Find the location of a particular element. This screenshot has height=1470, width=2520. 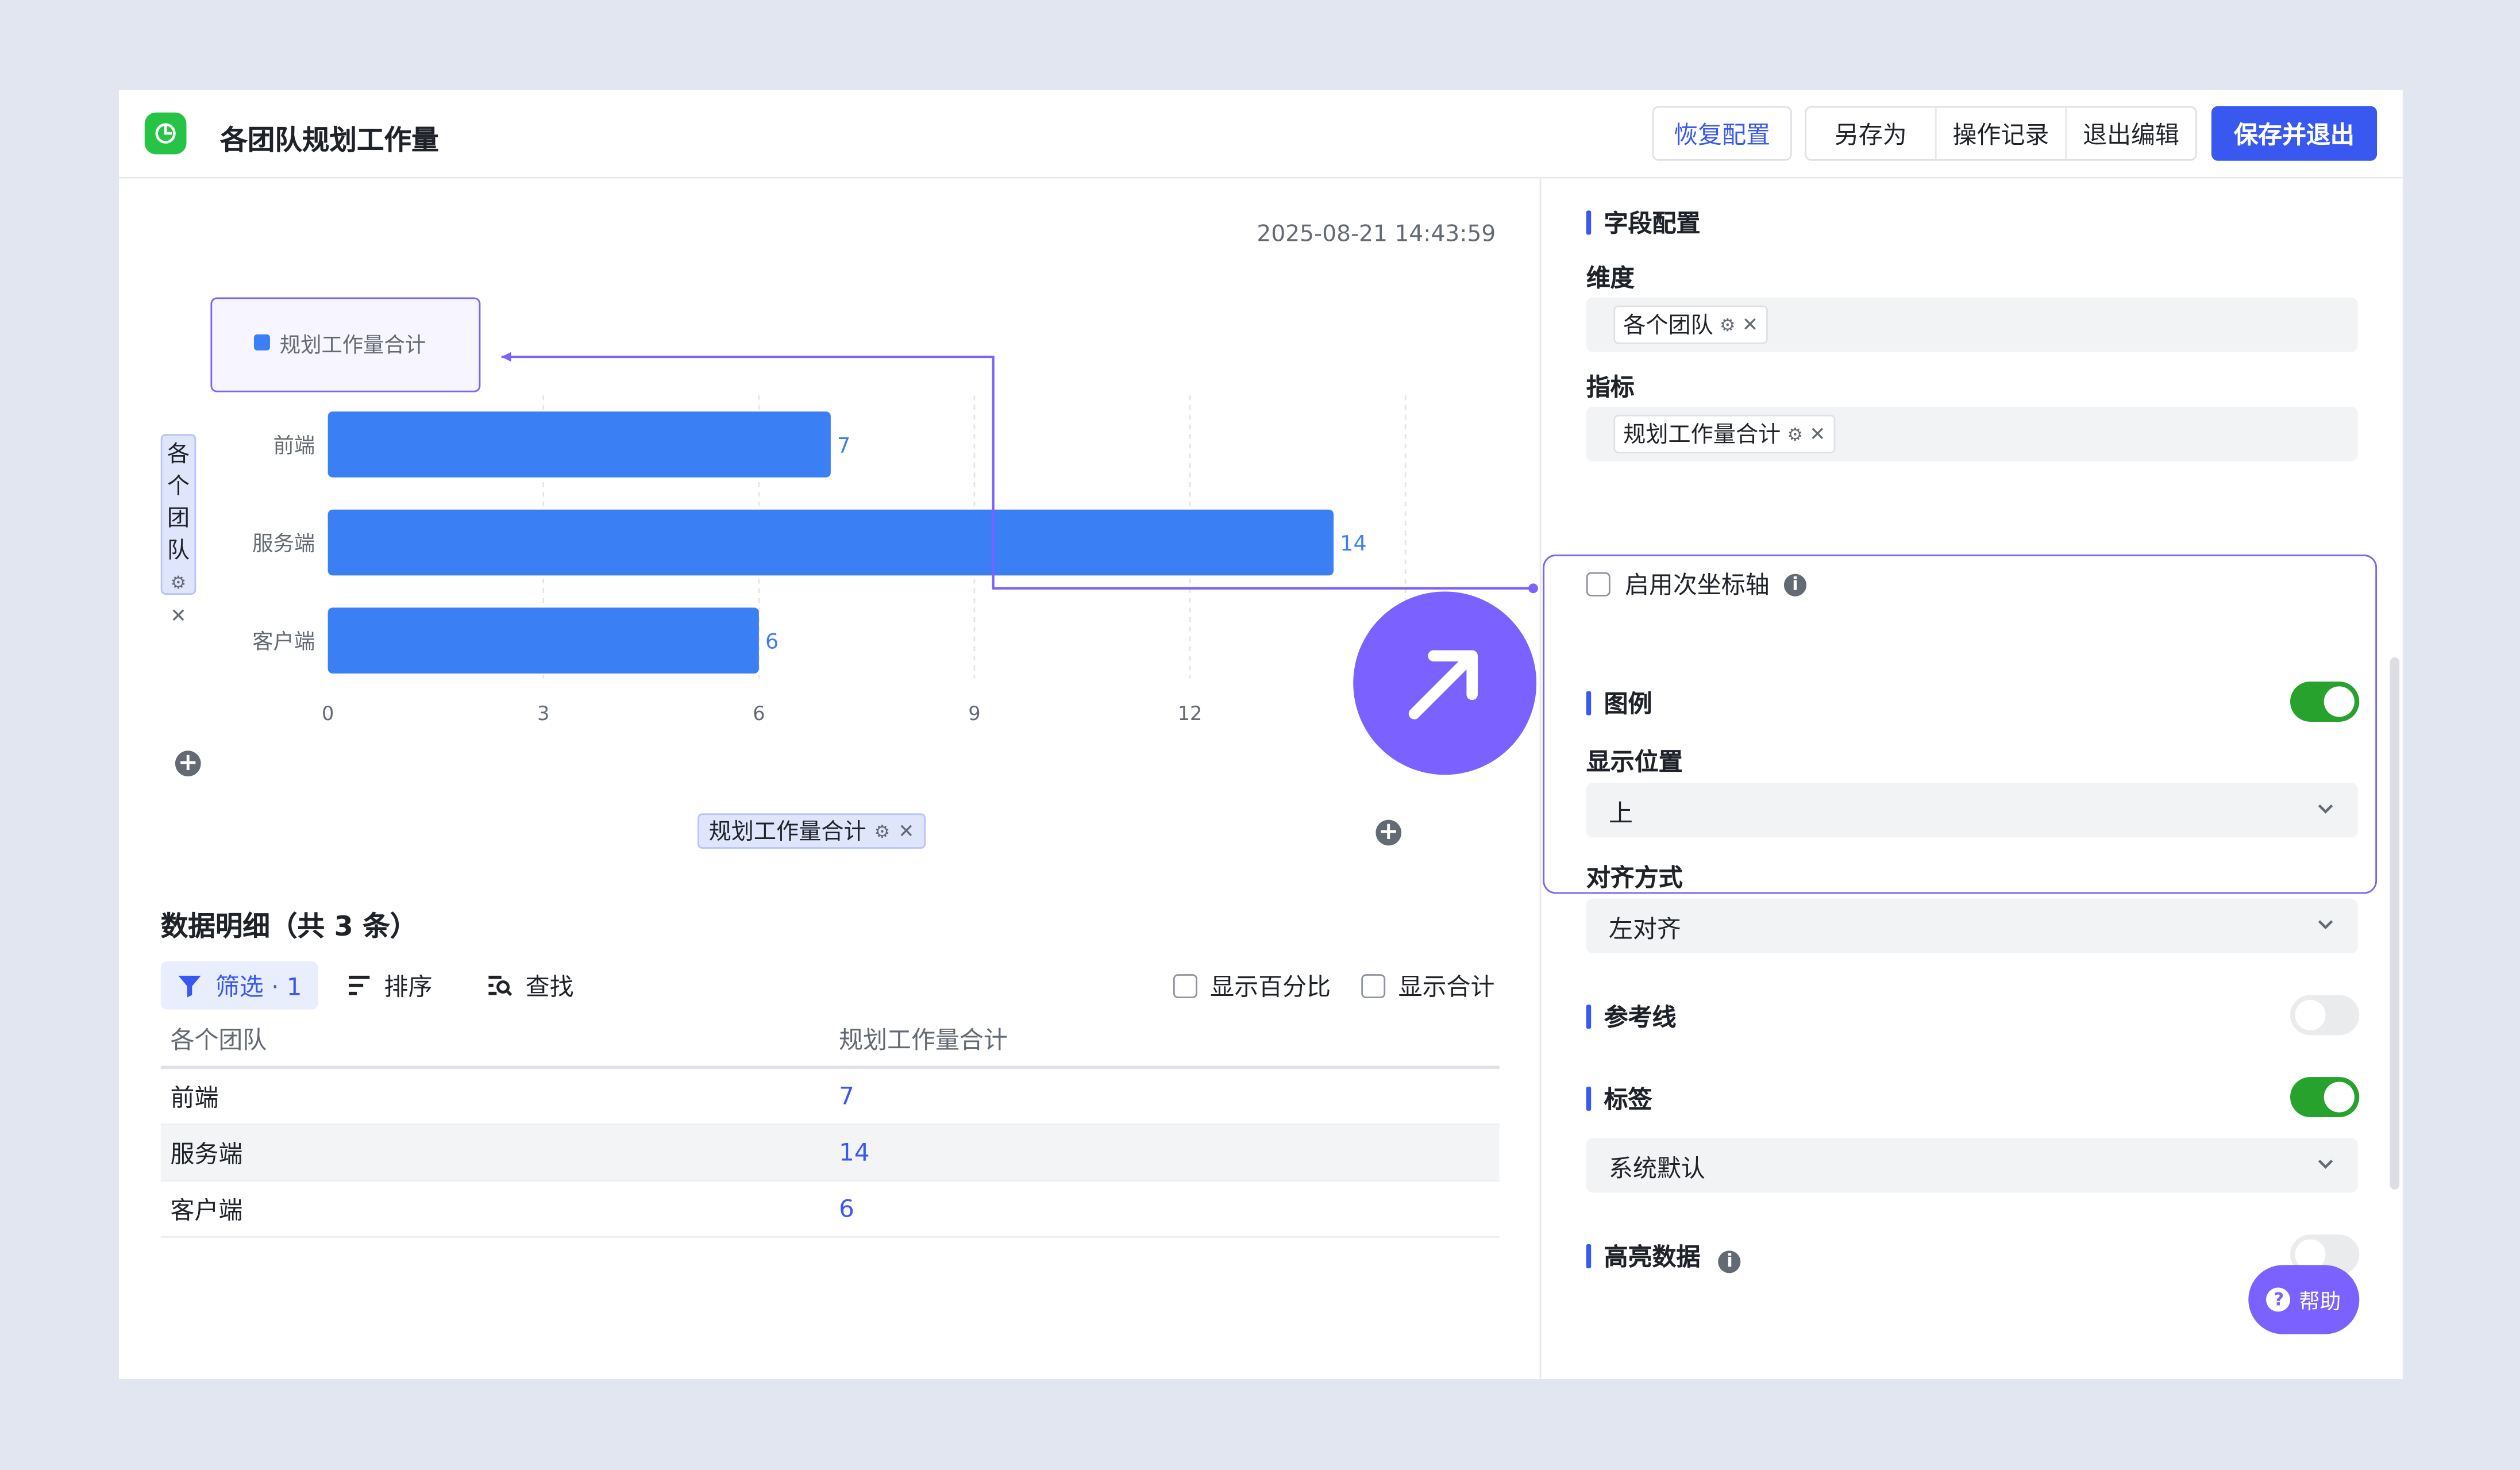

metric-tag: 规划工作量合计 ⚙ ✕ is located at coordinates (1725, 433).